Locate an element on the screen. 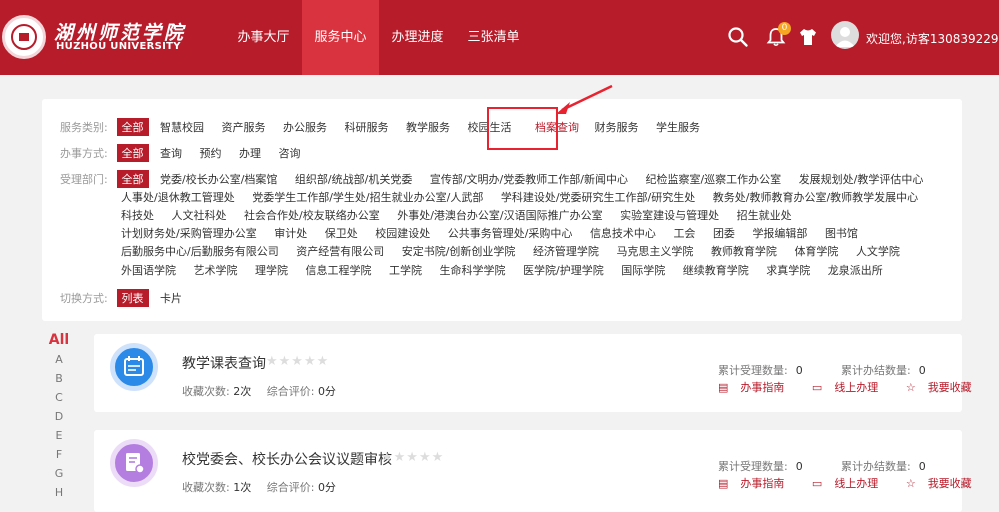  dept-tag: 外事处/港澳台办公室/汉语国际推广办公室 is located at coordinates (499, 215).